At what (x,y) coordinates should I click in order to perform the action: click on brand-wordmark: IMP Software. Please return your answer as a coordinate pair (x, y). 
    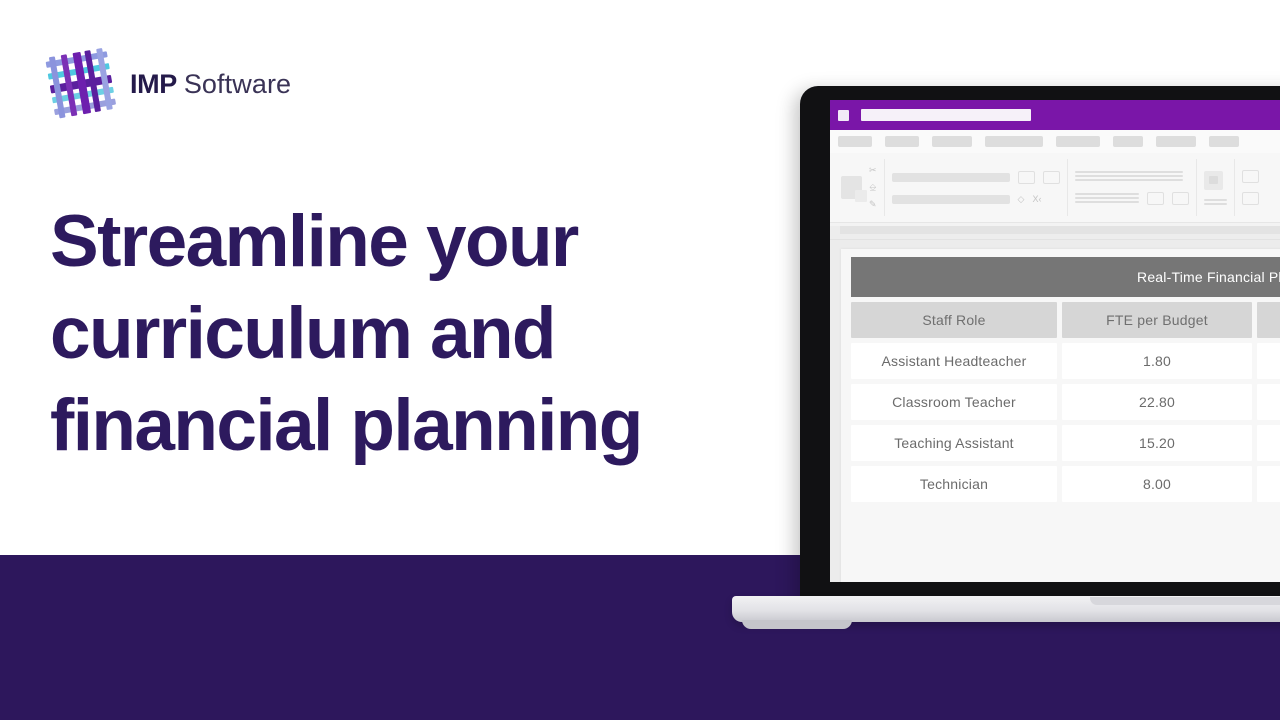
    Looking at the image, I should click on (210, 84).